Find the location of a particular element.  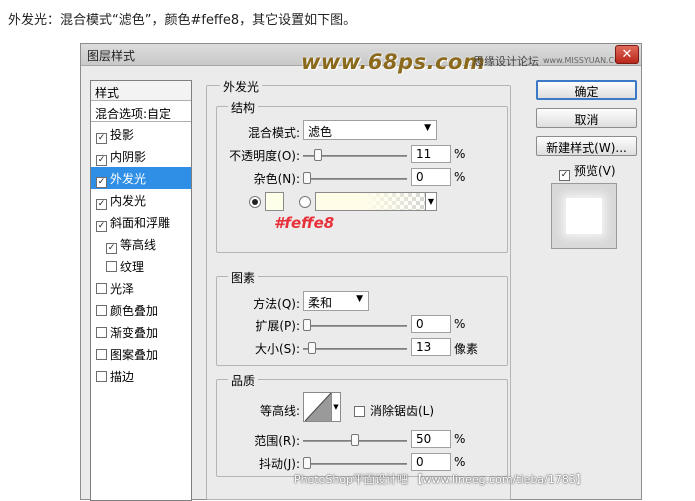

style-item-label: 等高线 is located at coordinates (138, 245).